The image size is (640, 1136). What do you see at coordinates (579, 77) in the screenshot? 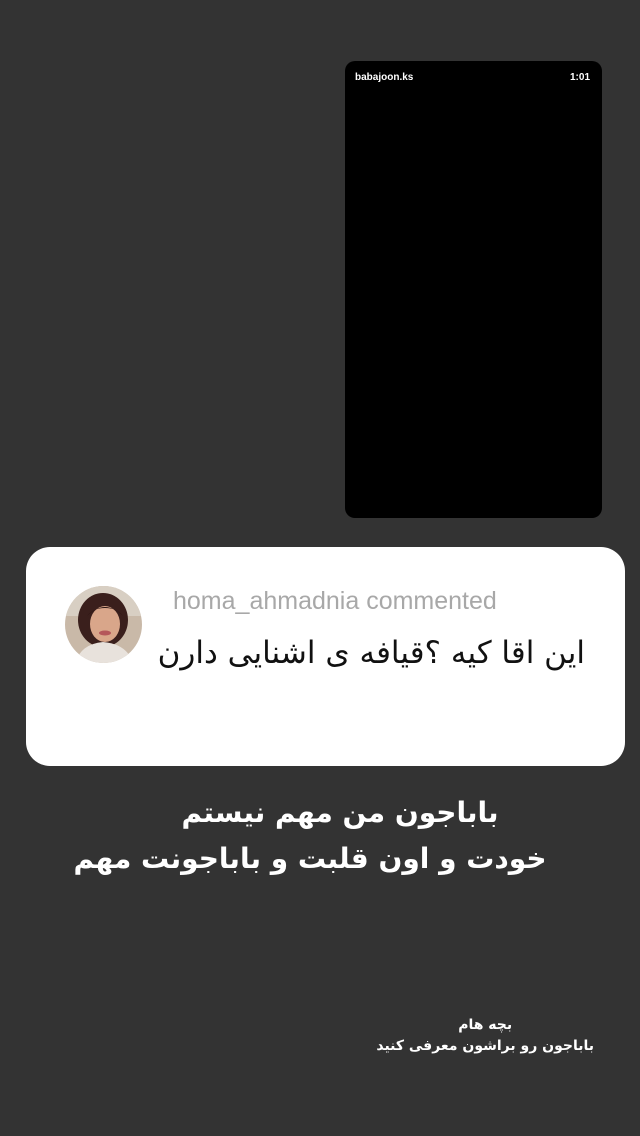
I see `video-duration: 1:01` at bounding box center [579, 77].